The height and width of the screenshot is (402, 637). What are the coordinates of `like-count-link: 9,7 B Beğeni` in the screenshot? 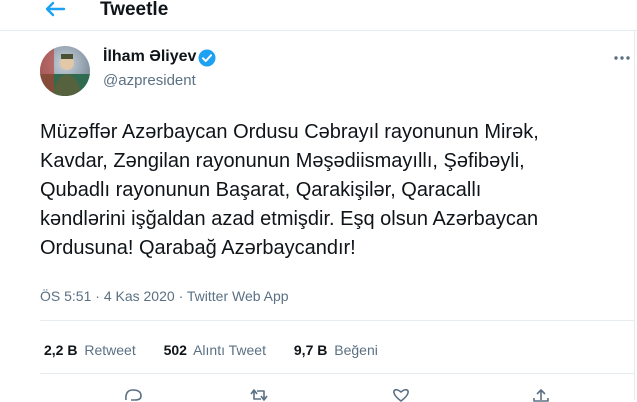 It's located at (336, 350).